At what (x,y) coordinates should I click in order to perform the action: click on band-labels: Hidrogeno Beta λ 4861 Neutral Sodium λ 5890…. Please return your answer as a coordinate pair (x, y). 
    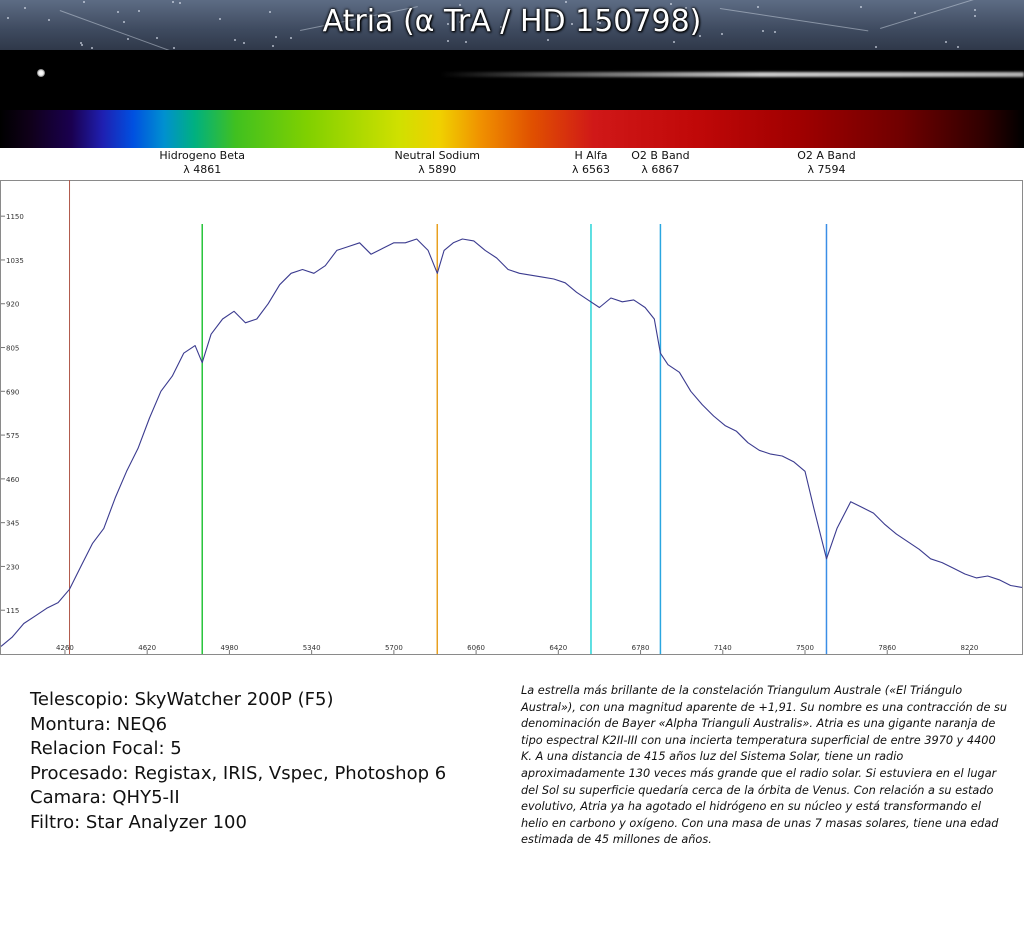
    Looking at the image, I should click on (512, 164).